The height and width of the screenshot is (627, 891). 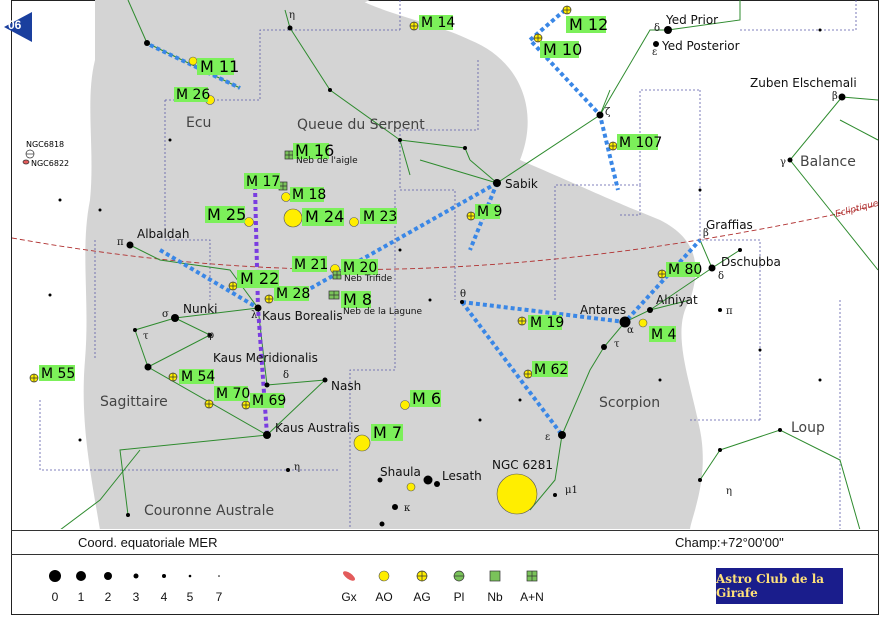 I want to click on club-logo: Astro Club de la Girafe, so click(x=779, y=586).